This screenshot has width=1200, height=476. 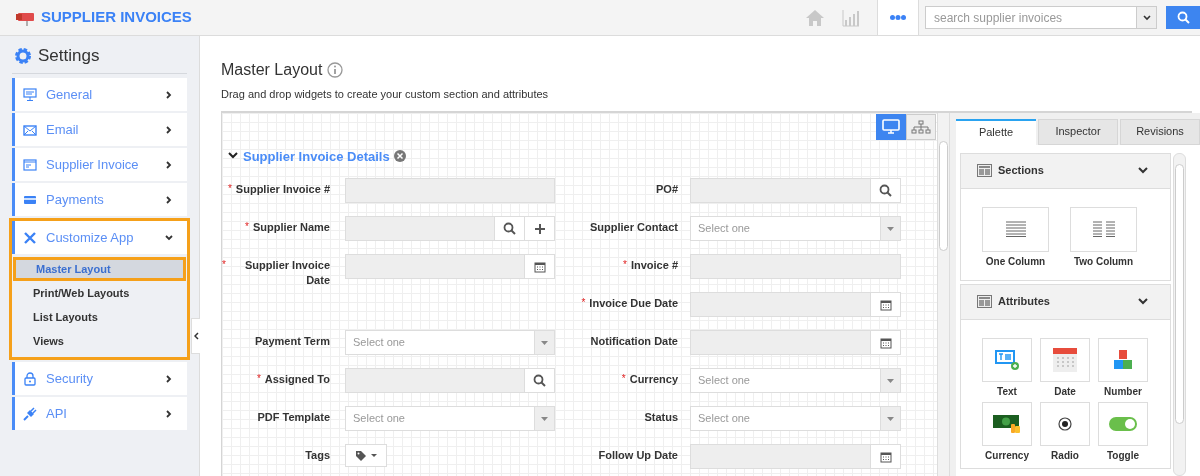 I want to click on lock-icon, so click(x=30, y=378).